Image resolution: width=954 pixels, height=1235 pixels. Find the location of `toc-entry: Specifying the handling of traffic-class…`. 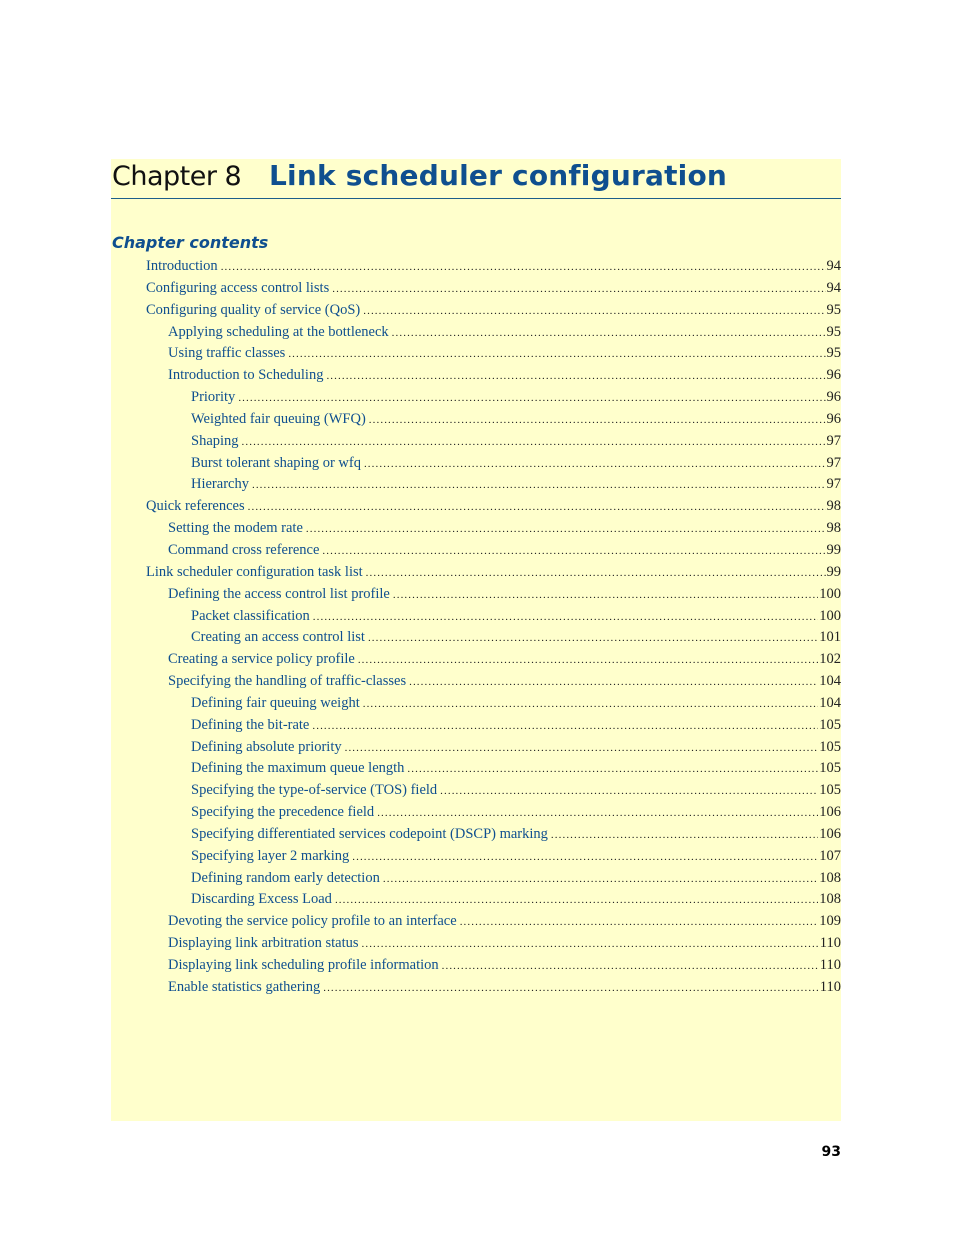

toc-entry: Specifying the handling of traffic-class… is located at coordinates (476, 684).